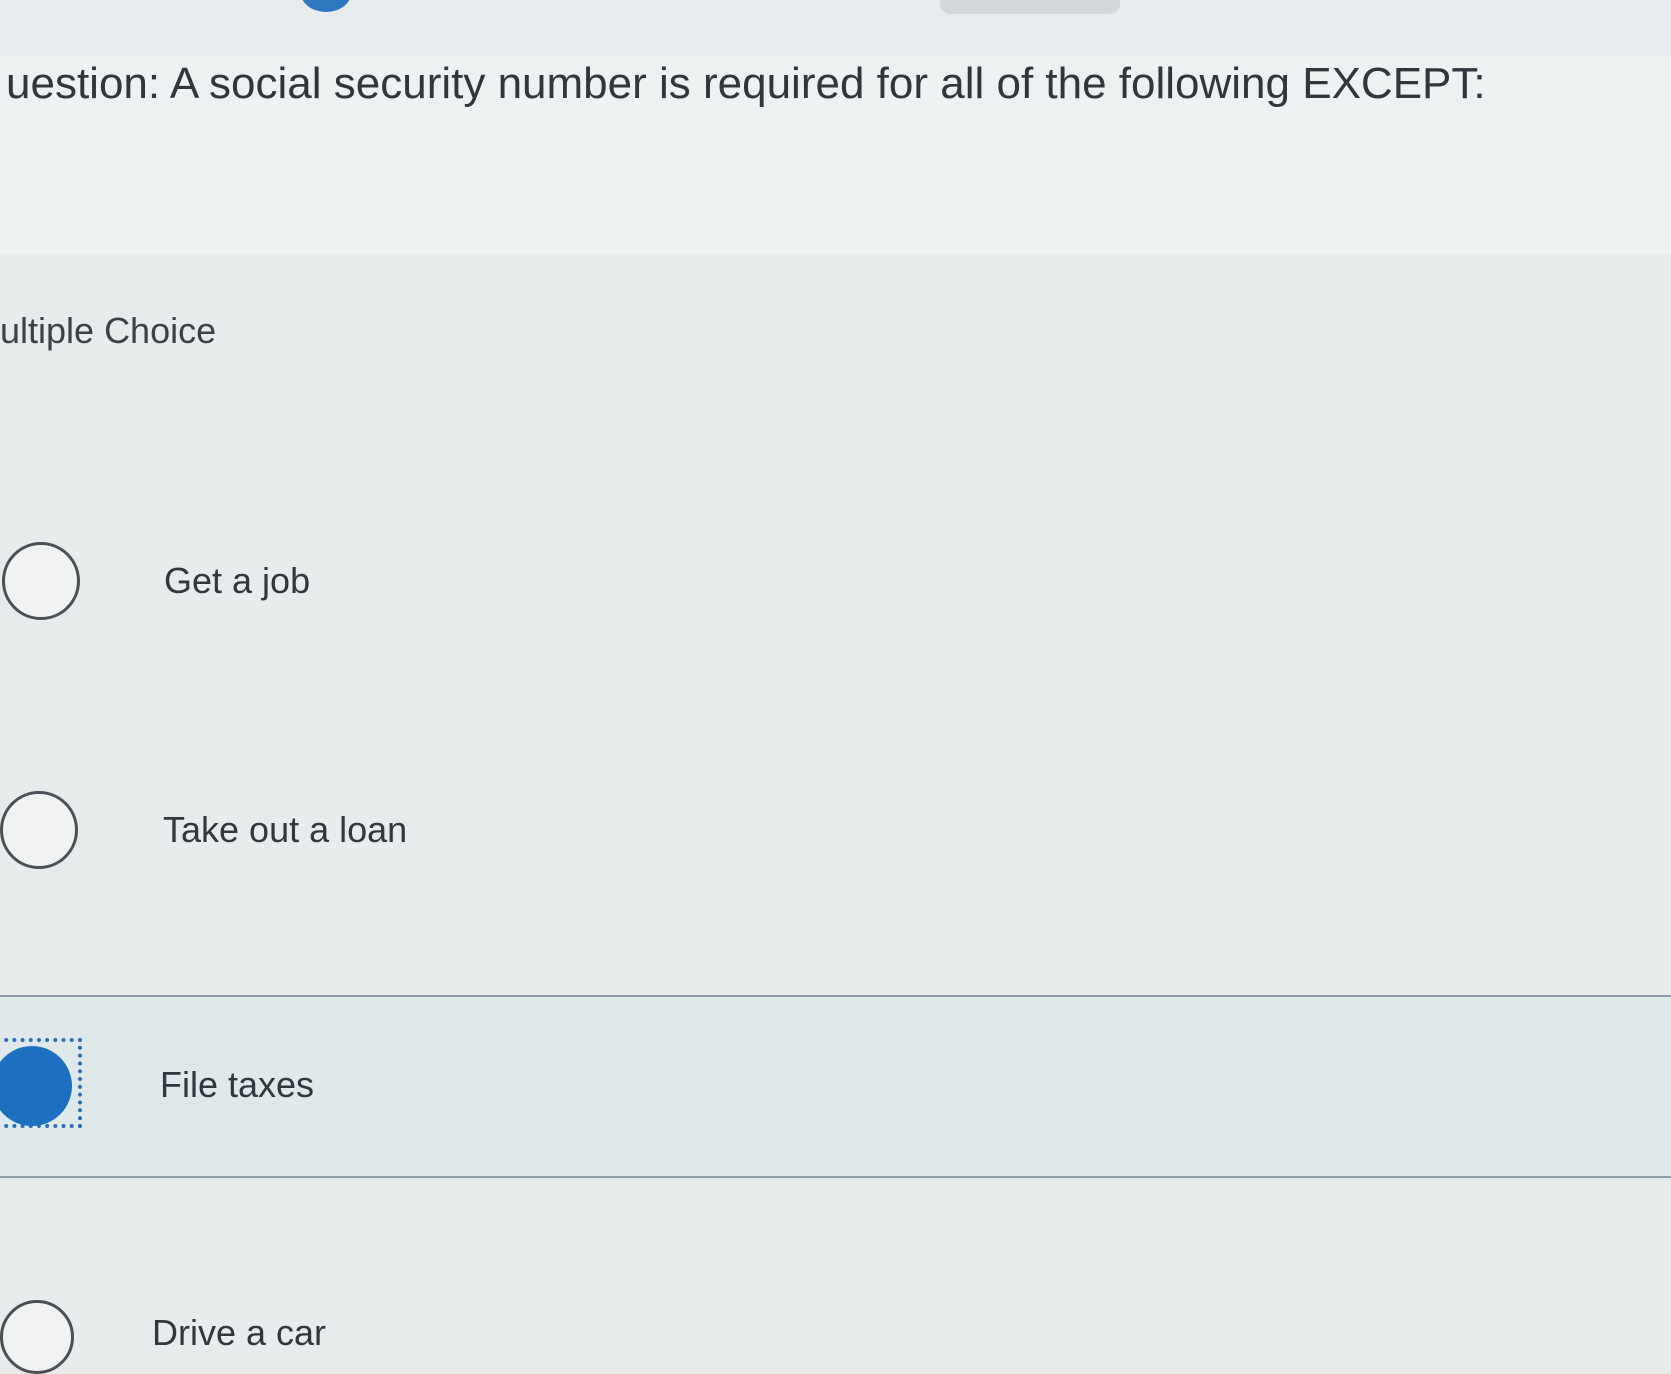 The height and width of the screenshot is (1374, 1671). Describe the element at coordinates (326, 6) in the screenshot. I see `top-partial-button` at that location.